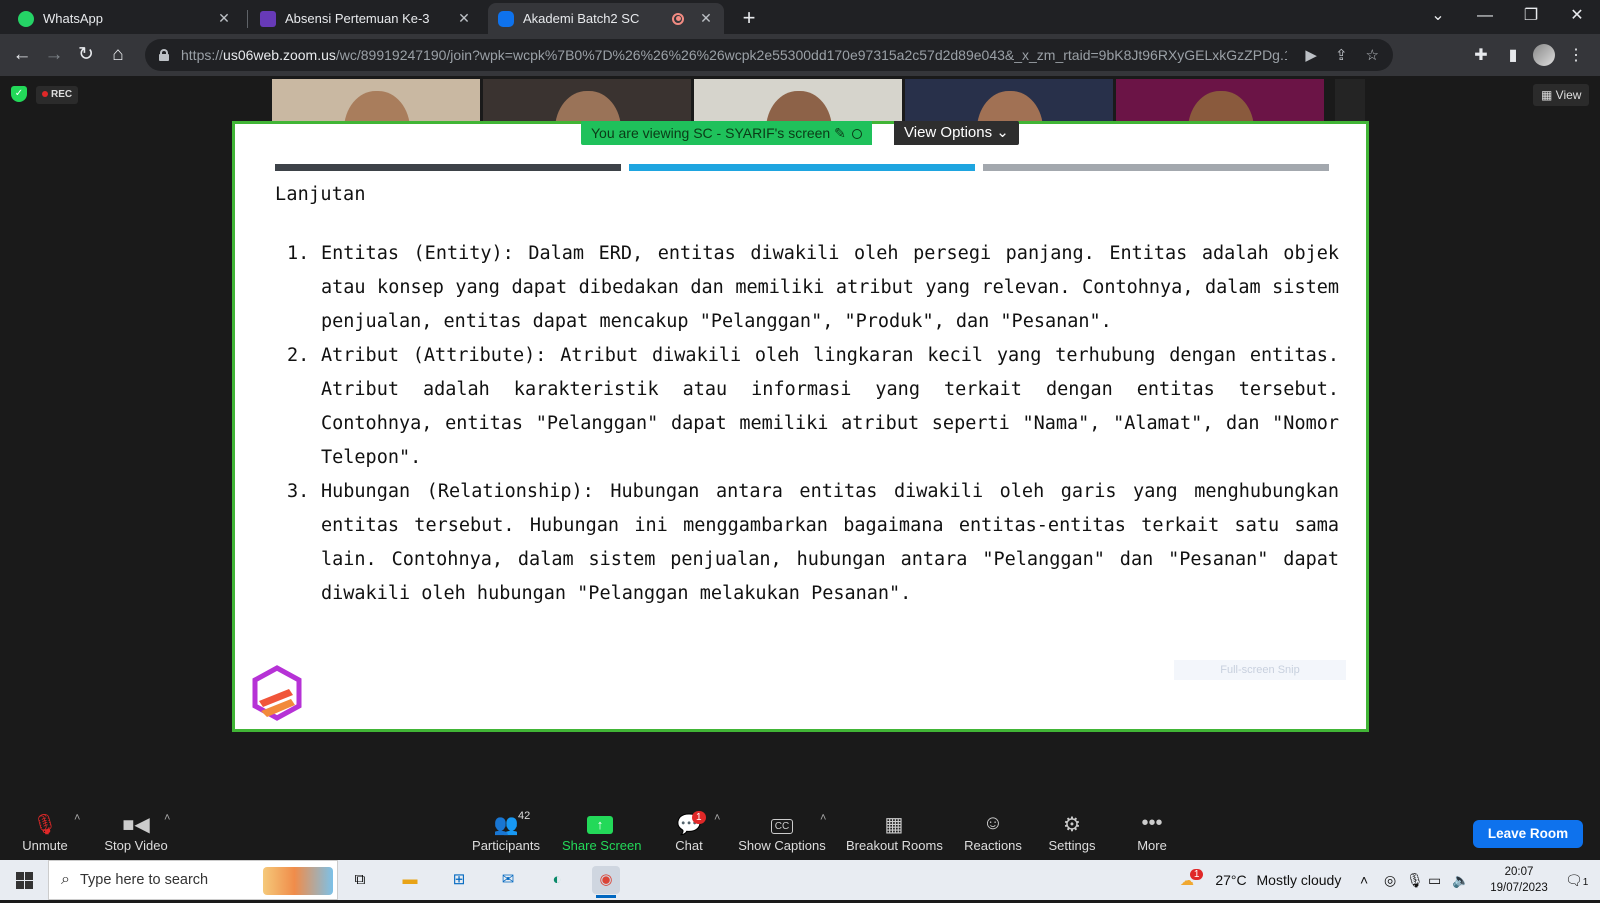  I want to click on tab-whatsapp: WhatsApp ✕, so click(125, 18).